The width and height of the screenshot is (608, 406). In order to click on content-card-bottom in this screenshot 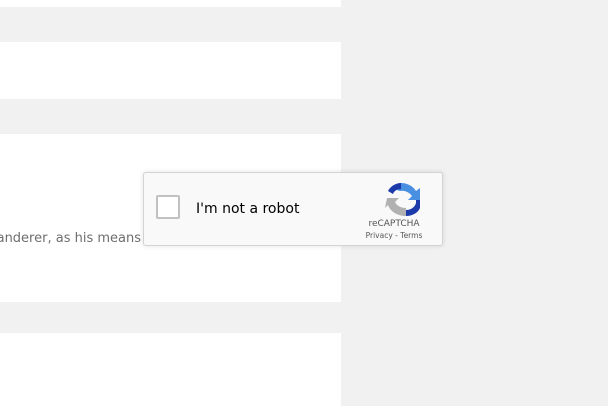, I will do `click(170, 369)`.